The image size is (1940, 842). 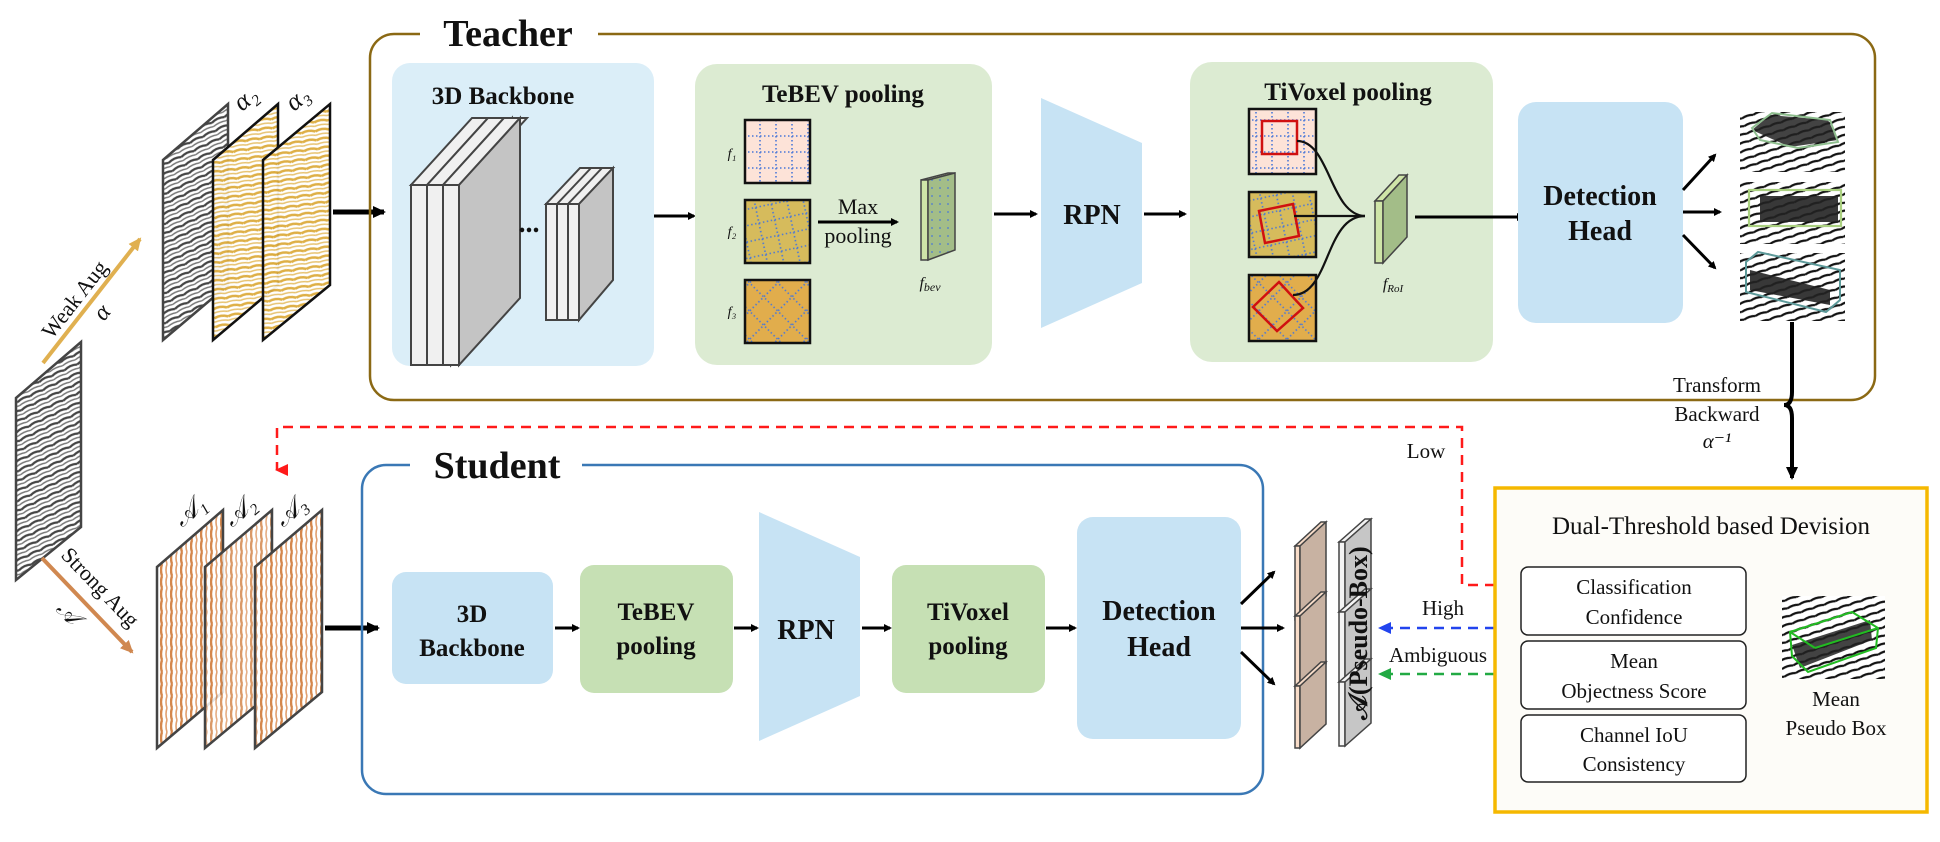 What do you see at coordinates (297, 98) in the screenshot?
I see `teacher-view-label-3: α₃` at bounding box center [297, 98].